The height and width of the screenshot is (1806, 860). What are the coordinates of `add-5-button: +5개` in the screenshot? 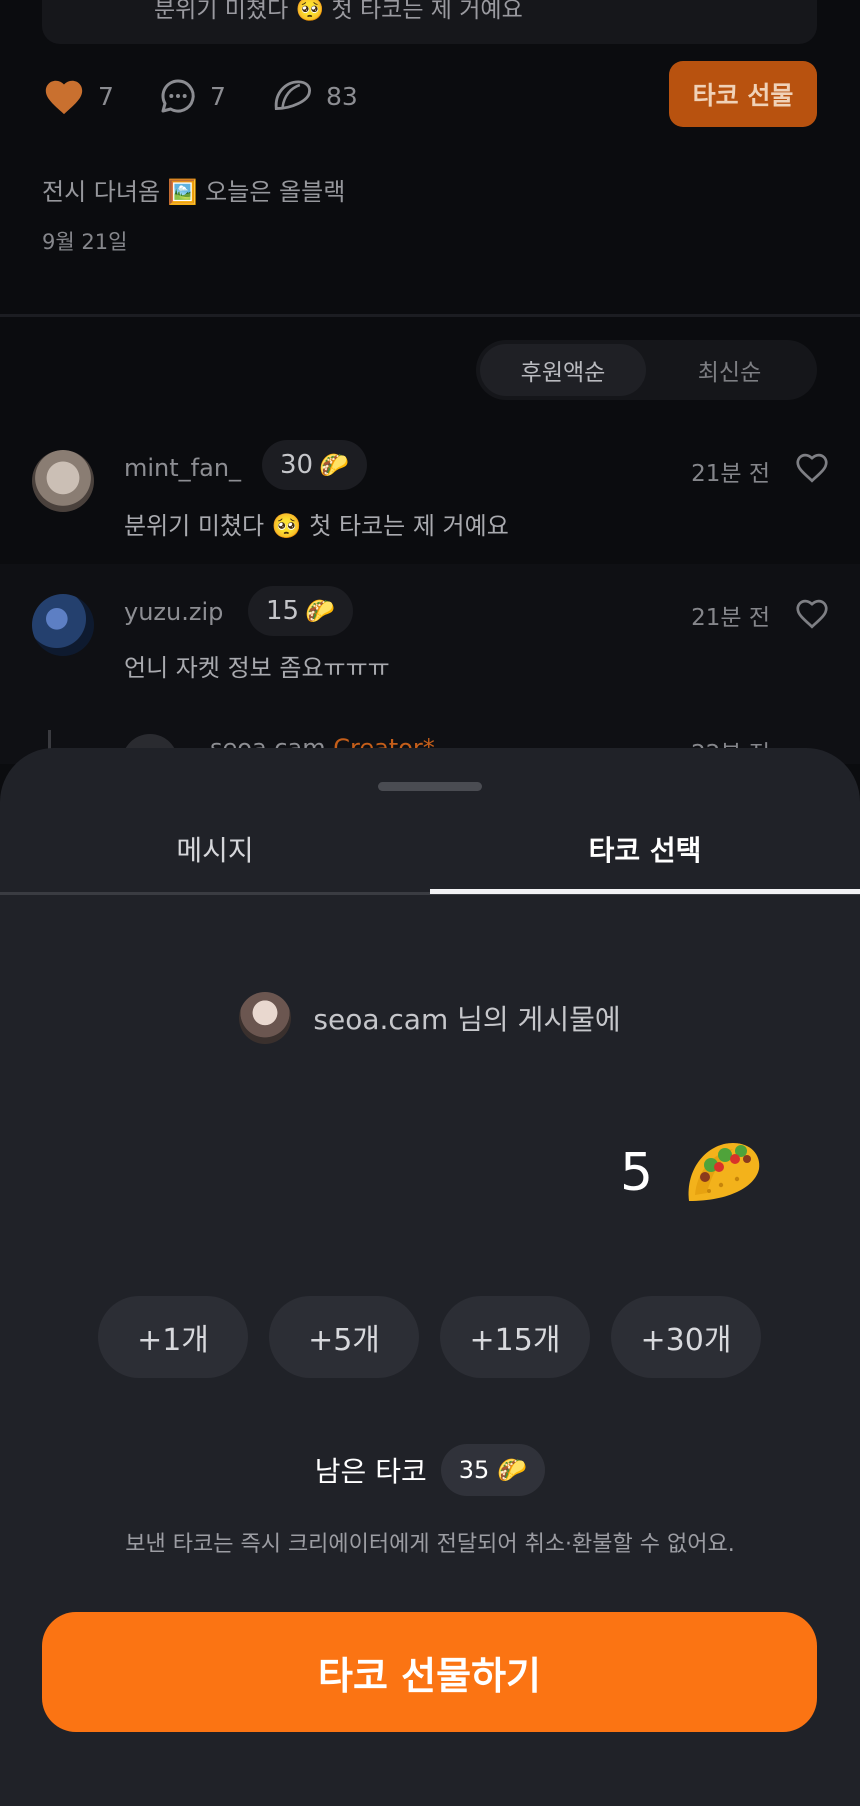 It's located at (344, 1337).